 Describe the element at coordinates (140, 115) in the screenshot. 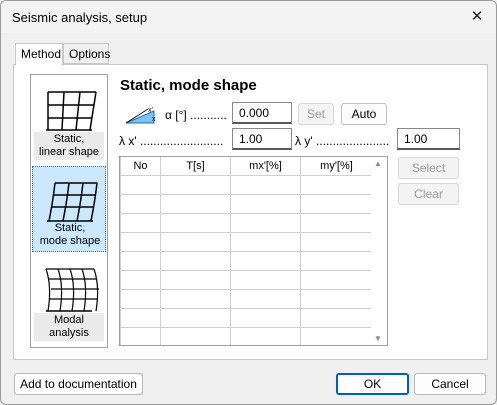

I see `angle-direction-icon: x' x` at that location.